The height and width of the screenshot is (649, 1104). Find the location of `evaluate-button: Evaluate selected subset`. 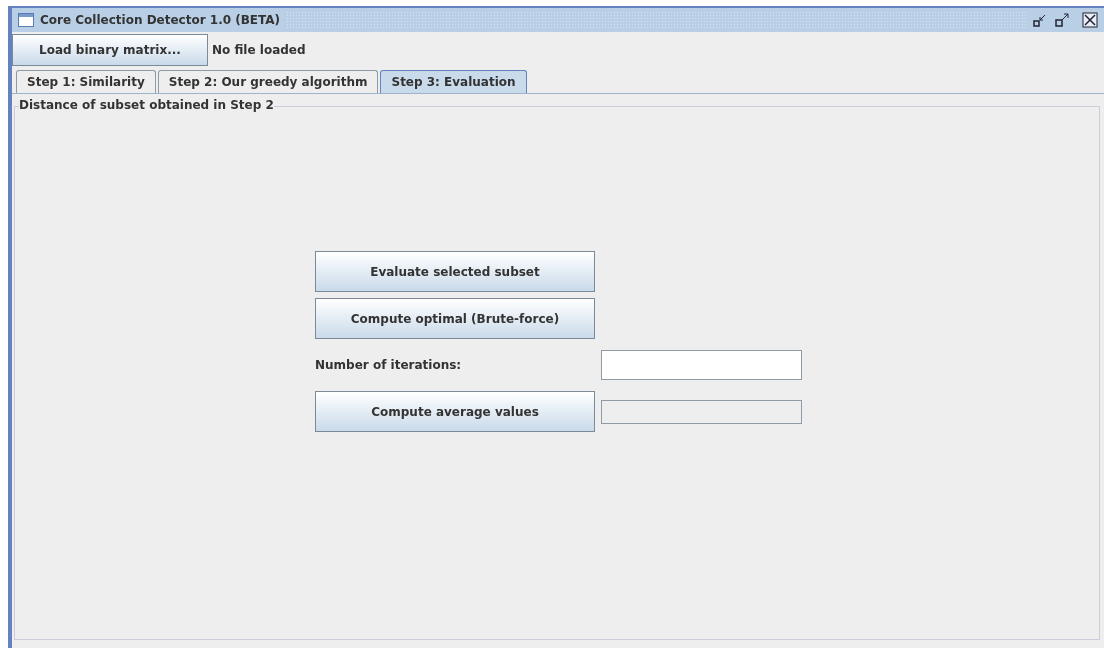

evaluate-button: Evaluate selected subset is located at coordinates (455, 271).